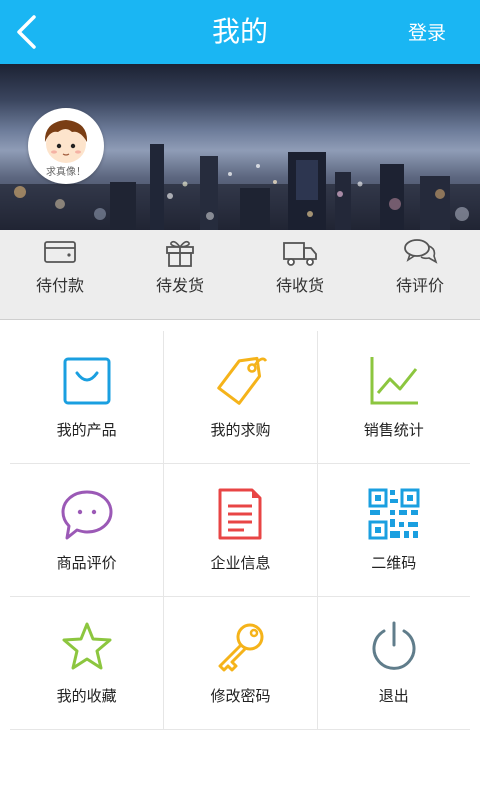 The image size is (480, 800). What do you see at coordinates (240, 430) in the screenshot?
I see `menu-label: 我的求购` at bounding box center [240, 430].